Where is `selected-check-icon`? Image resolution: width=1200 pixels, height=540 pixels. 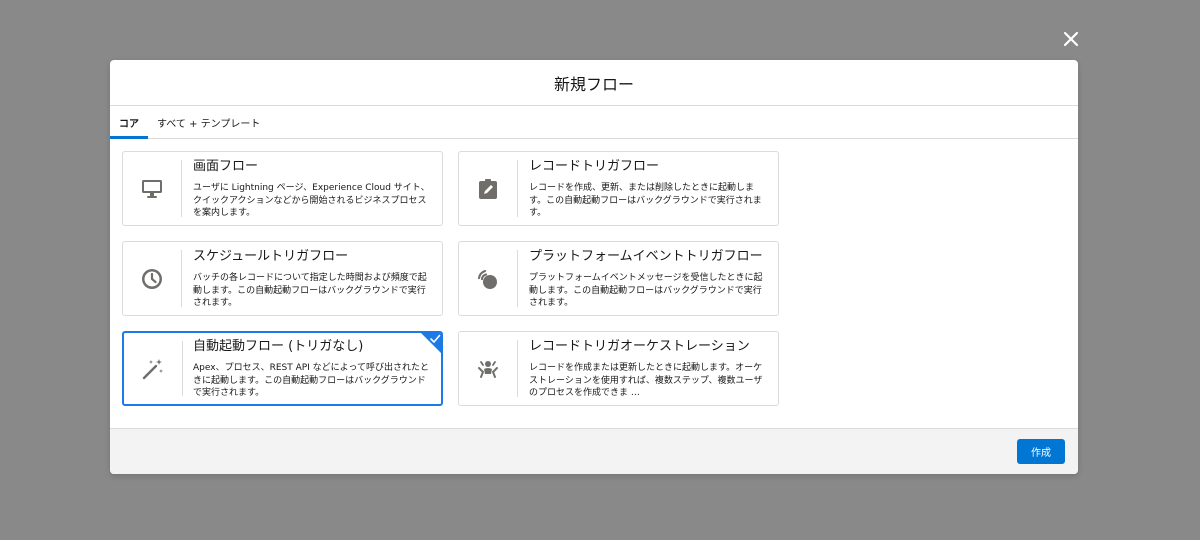 selected-check-icon is located at coordinates (431, 343).